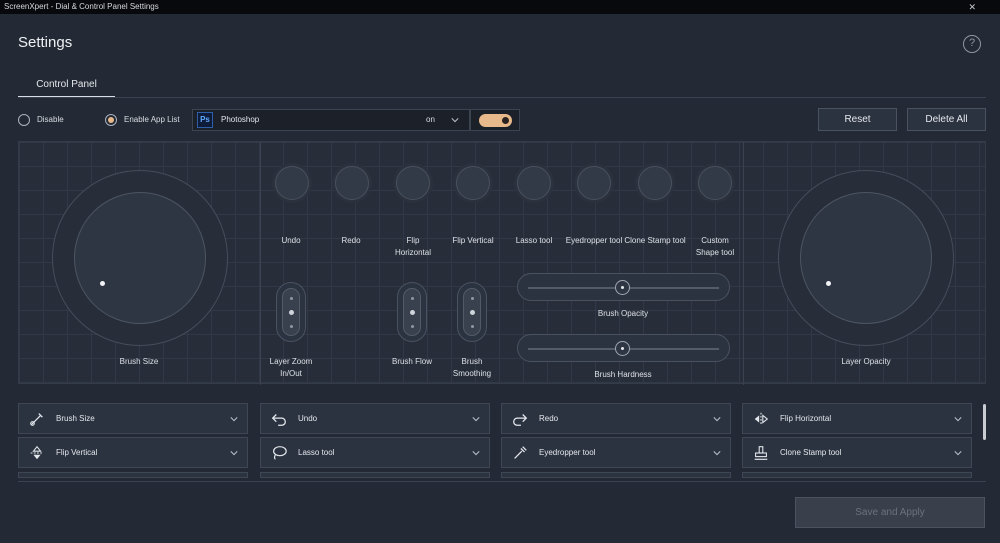  What do you see at coordinates (761, 419) in the screenshot?
I see `flip-horizontal-icon` at bounding box center [761, 419].